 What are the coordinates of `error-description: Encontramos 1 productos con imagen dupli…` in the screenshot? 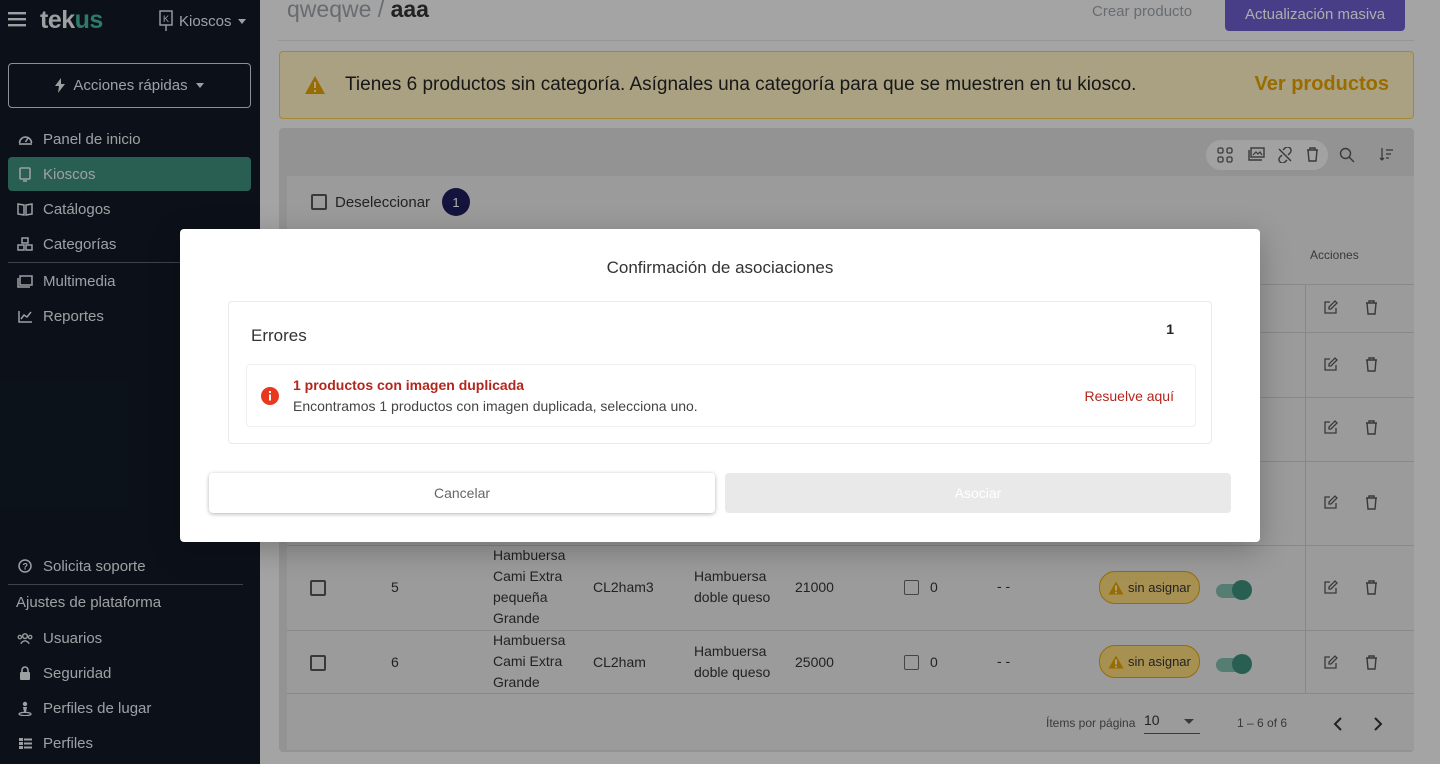 It's located at (495, 406).